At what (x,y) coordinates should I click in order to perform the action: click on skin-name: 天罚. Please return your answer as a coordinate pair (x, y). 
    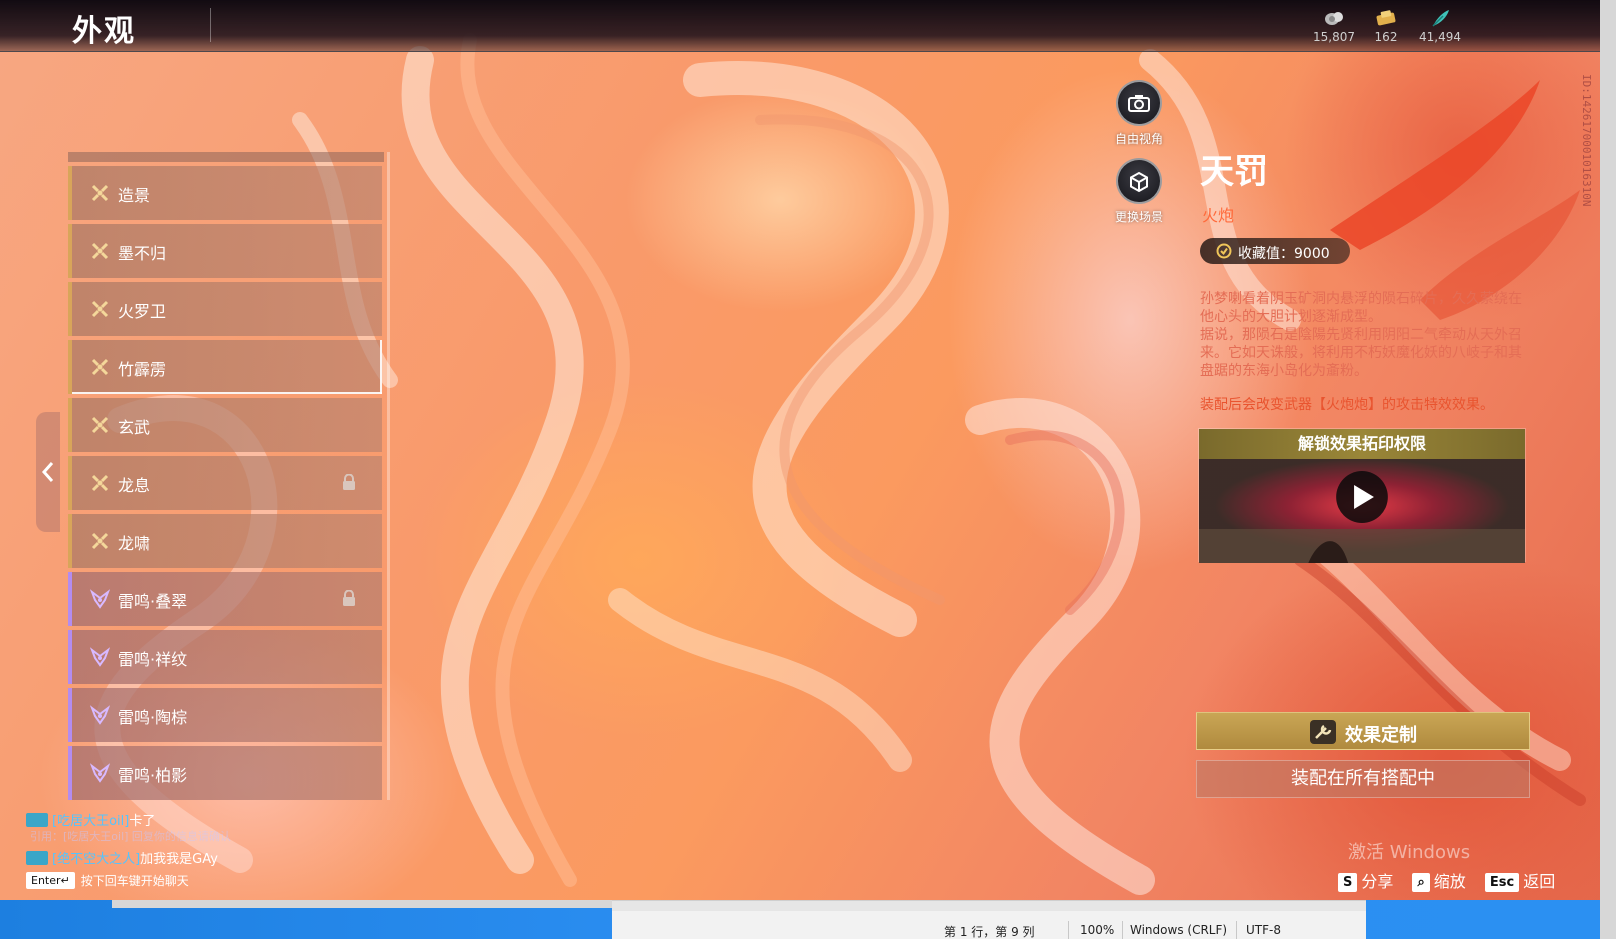
    Looking at the image, I should click on (1234, 172).